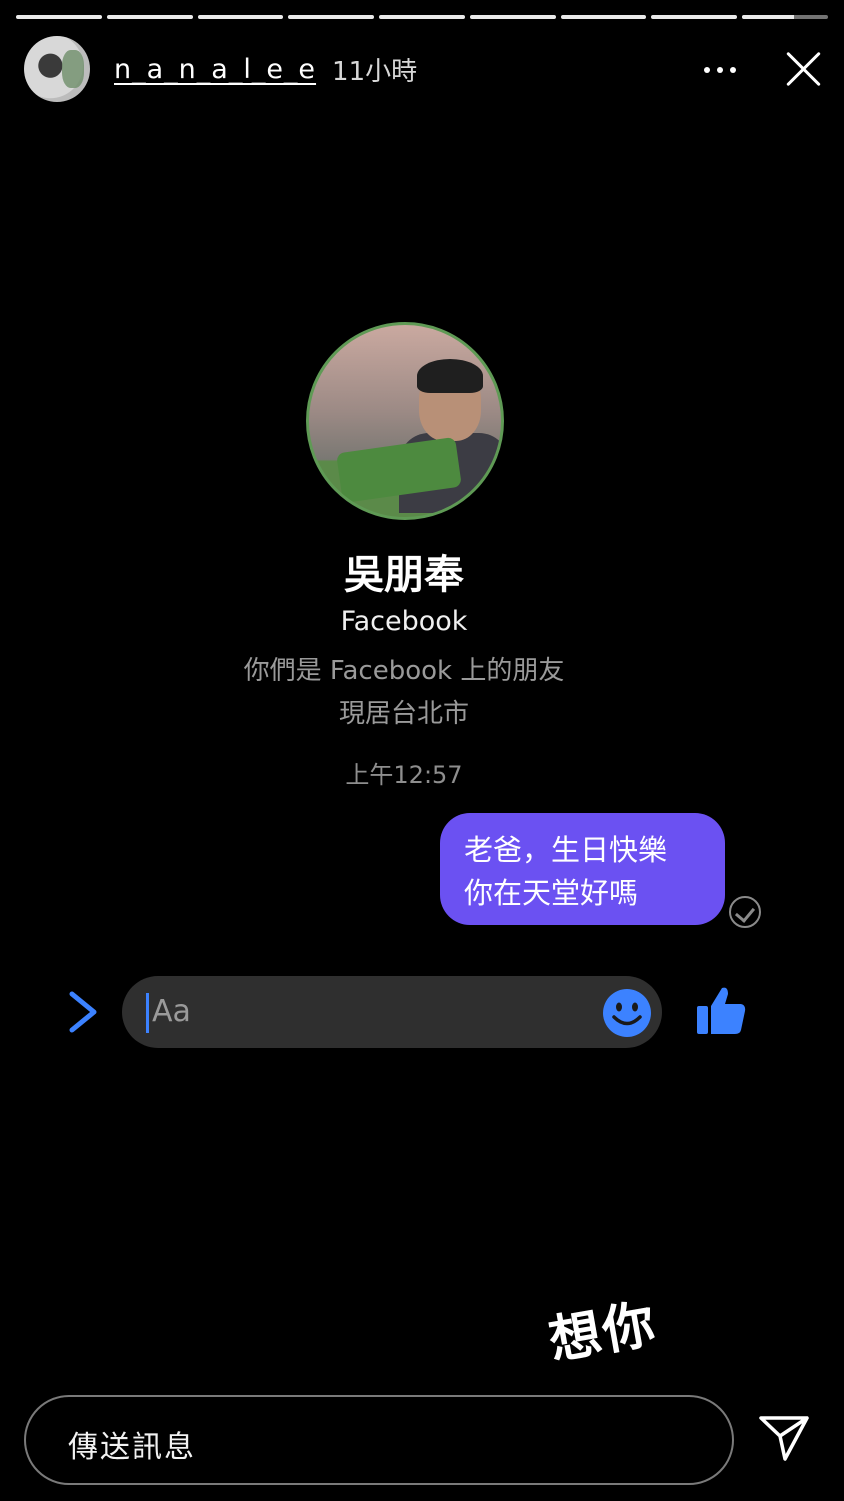 The width and height of the screenshot is (844, 1501). I want to click on compose-placeholder: Aa, so click(171, 1011).